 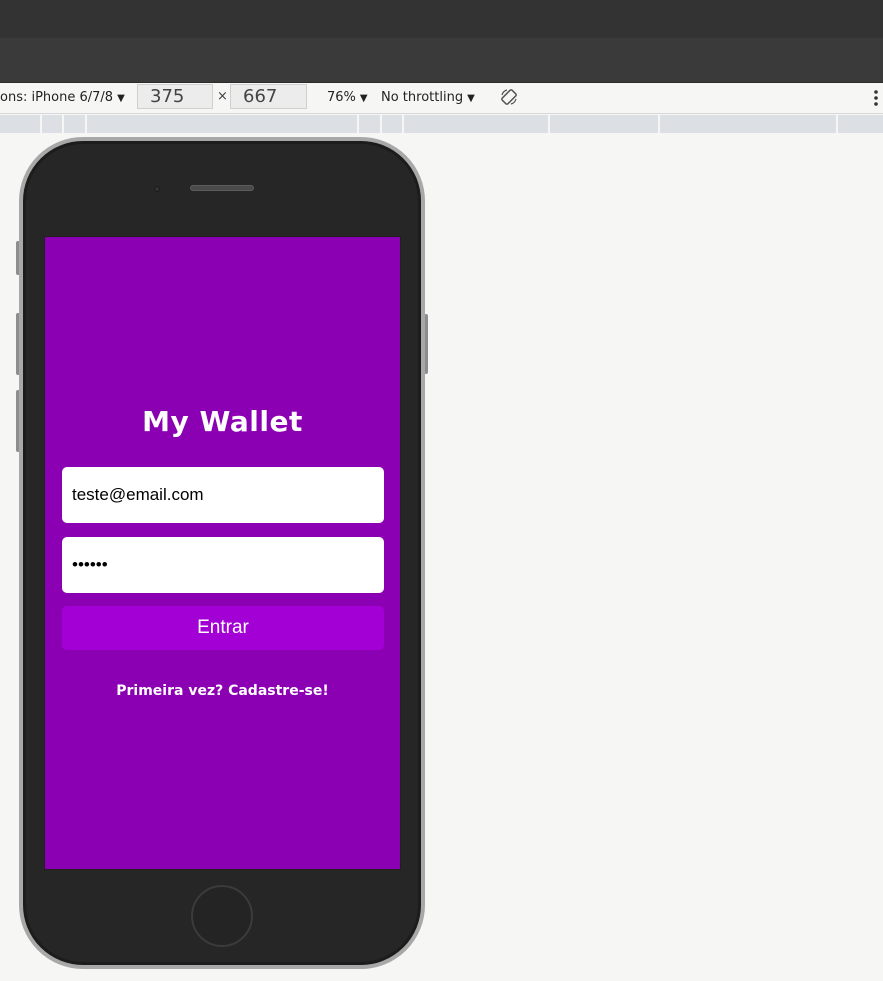 What do you see at coordinates (509, 97) in the screenshot?
I see `rotate-icon` at bounding box center [509, 97].